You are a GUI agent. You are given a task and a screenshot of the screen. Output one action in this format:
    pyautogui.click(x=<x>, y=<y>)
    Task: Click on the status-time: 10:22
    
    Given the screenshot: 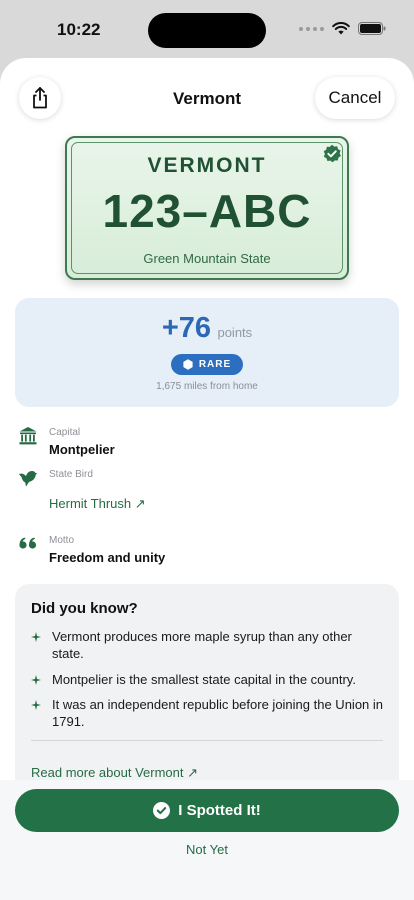 What is the action you would take?
    pyautogui.click(x=79, y=29)
    